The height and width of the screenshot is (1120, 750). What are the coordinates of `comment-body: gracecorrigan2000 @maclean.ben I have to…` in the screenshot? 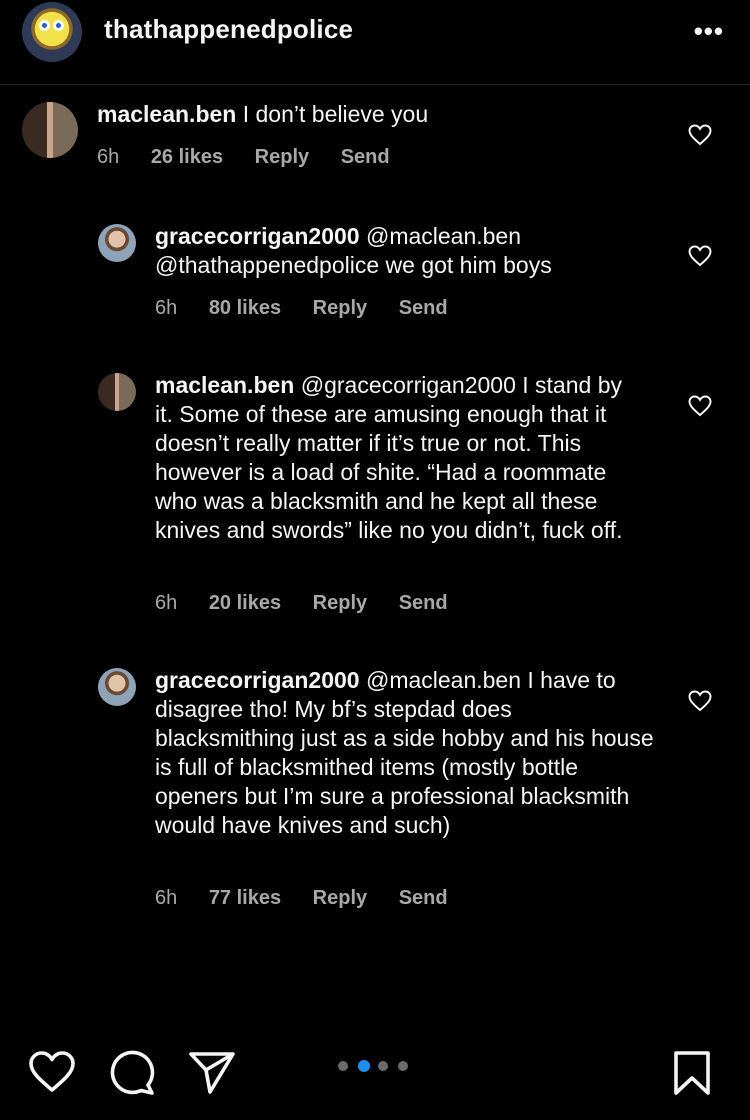 It's located at (405, 753).